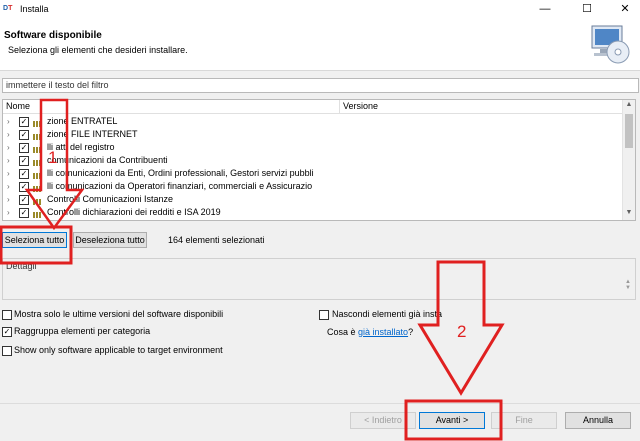 The image size is (640, 441). What do you see at coordinates (524, 420) in the screenshot?
I see `finish-button: Fine` at bounding box center [524, 420].